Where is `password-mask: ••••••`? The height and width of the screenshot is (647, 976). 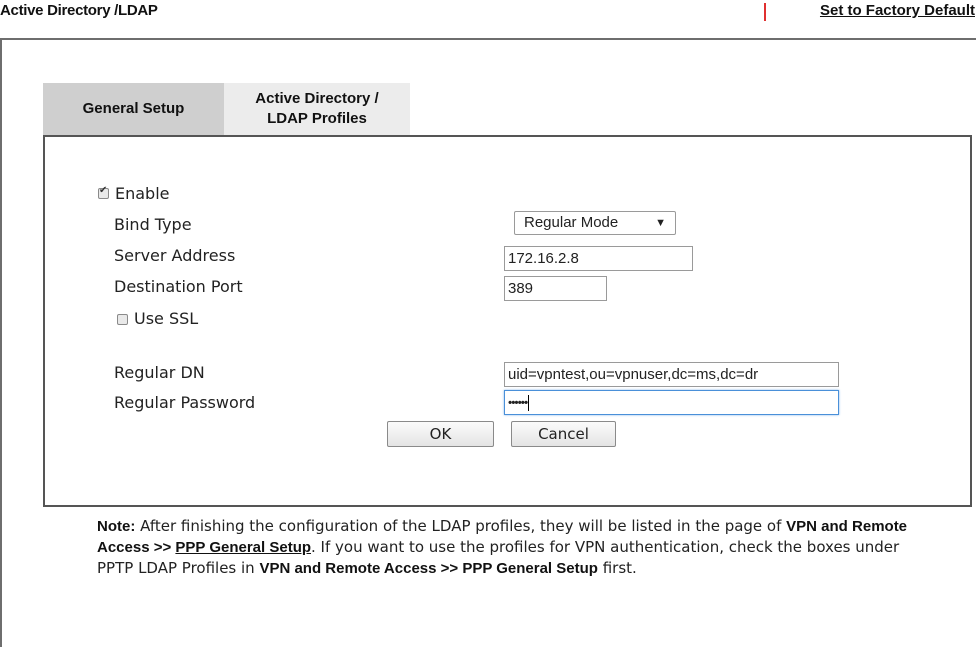 password-mask: •••••• is located at coordinates (518, 402).